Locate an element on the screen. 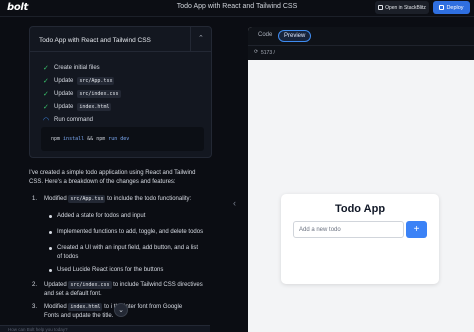 This screenshot has height=332, width=474. bullet-item: Added a state for todos and input is located at coordinates (97, 216).